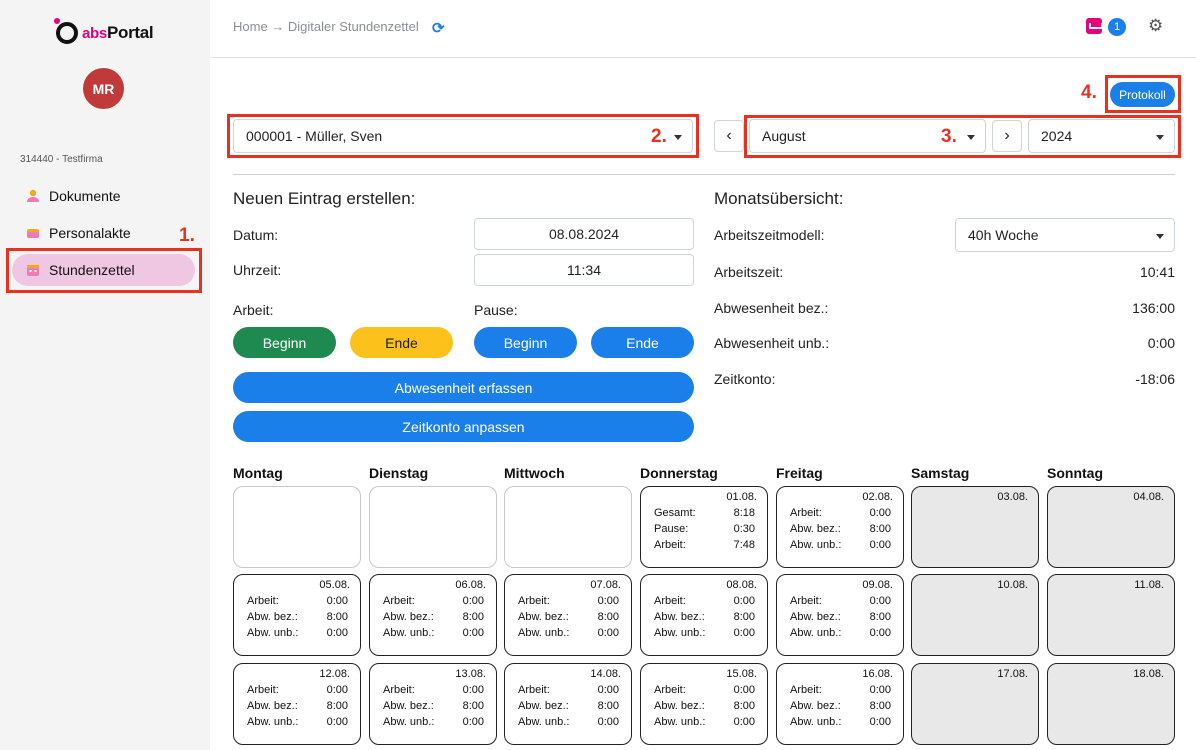  Describe the element at coordinates (463, 136) in the screenshot. I see `employee-select: 000001 - Müller, Sven` at that location.